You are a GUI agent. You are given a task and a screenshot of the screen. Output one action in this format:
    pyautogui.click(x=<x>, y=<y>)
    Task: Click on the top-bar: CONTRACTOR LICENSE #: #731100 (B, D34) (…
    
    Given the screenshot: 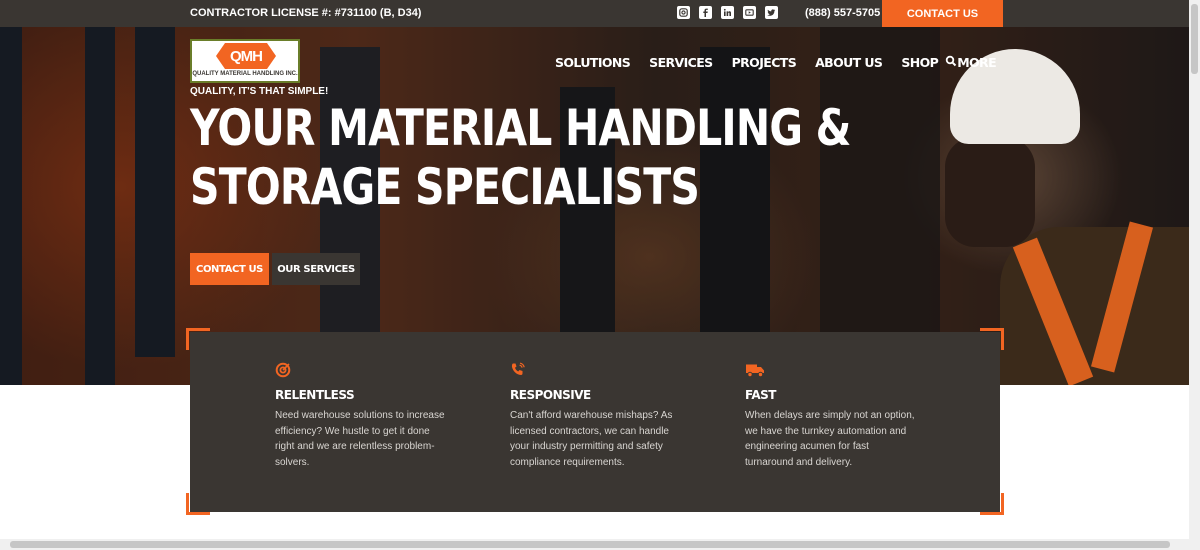 What is the action you would take?
    pyautogui.click(x=600, y=13)
    